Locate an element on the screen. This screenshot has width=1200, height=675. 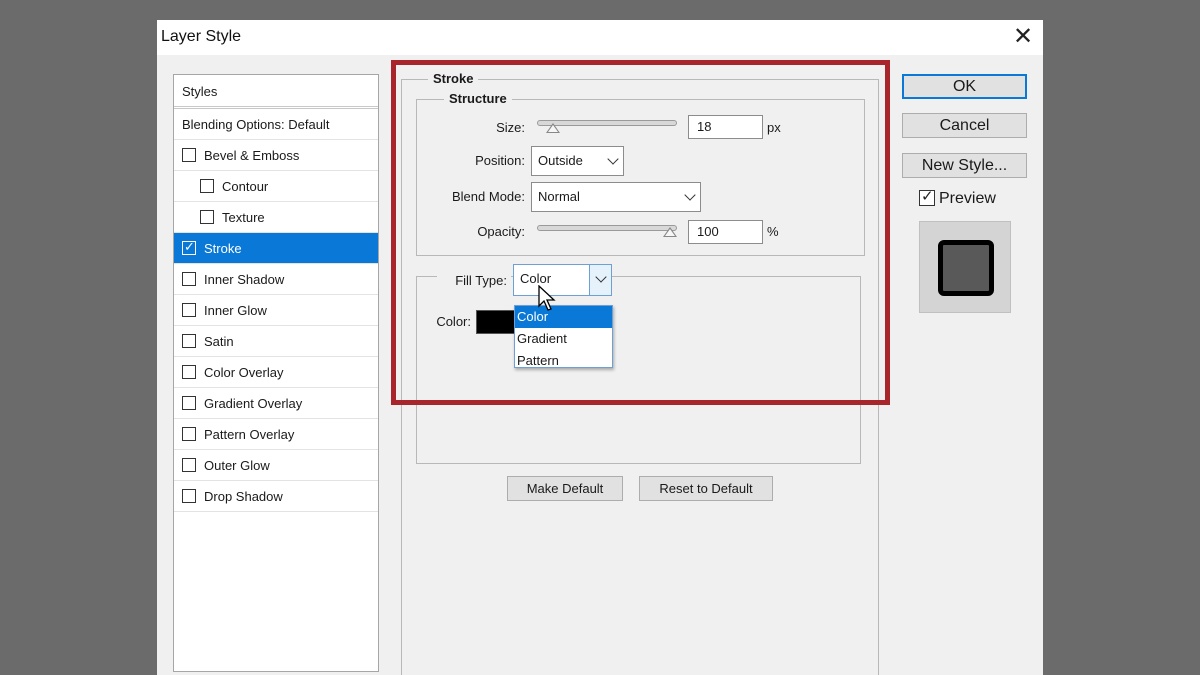
style-item-label: Drop Shadow is located at coordinates (243, 496).